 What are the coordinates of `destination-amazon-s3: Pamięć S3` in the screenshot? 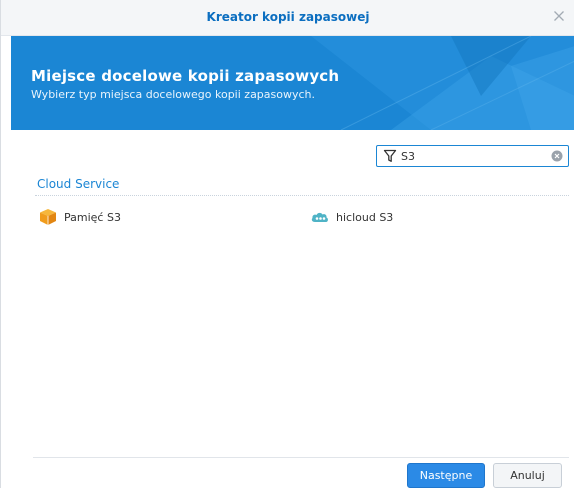 It's located at (79, 217).